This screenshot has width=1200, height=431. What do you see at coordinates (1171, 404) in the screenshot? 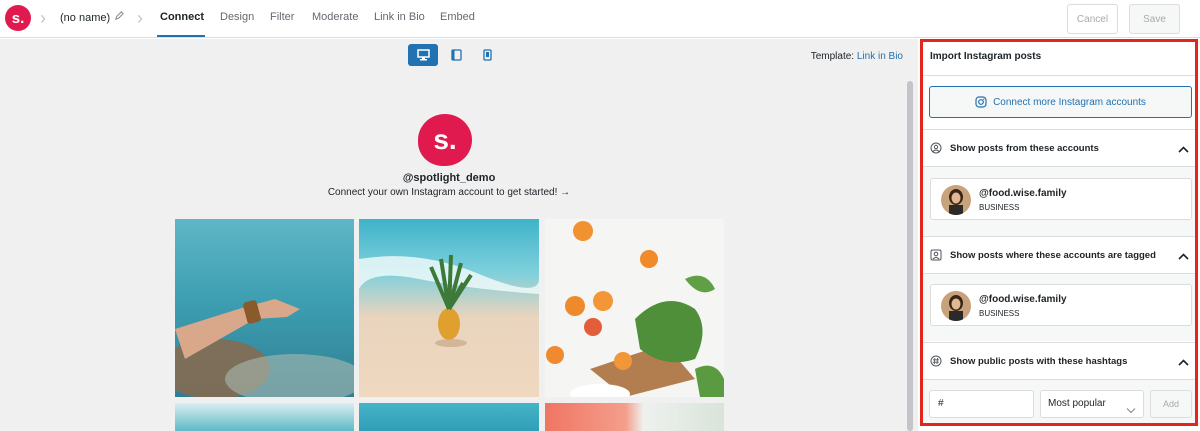
I see `add-hashtag-button: Add` at bounding box center [1171, 404].